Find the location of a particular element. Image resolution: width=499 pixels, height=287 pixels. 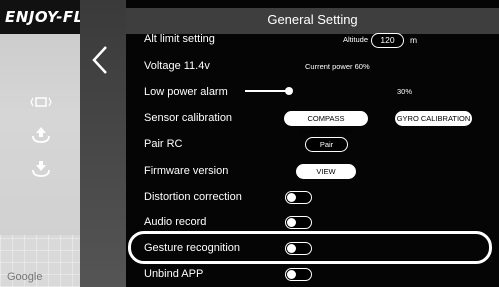

map-attribution: Google is located at coordinates (25, 277).